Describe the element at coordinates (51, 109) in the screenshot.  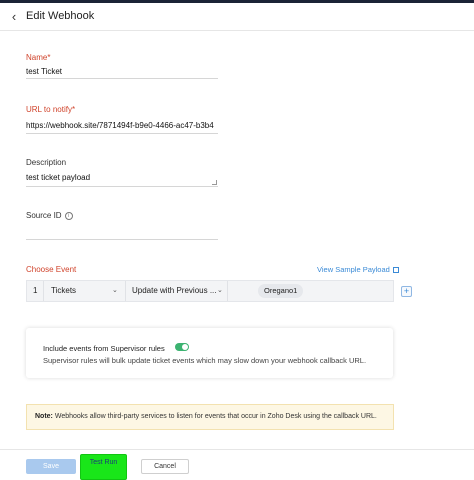
I see `url-label: URL to notify*` at that location.